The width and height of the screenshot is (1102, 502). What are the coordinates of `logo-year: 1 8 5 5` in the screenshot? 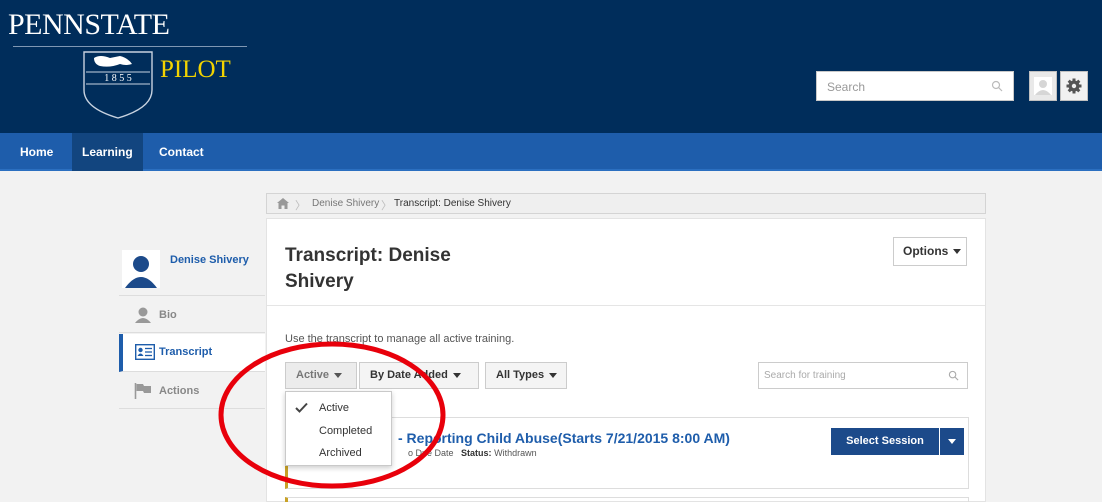 It's located at (118, 78).